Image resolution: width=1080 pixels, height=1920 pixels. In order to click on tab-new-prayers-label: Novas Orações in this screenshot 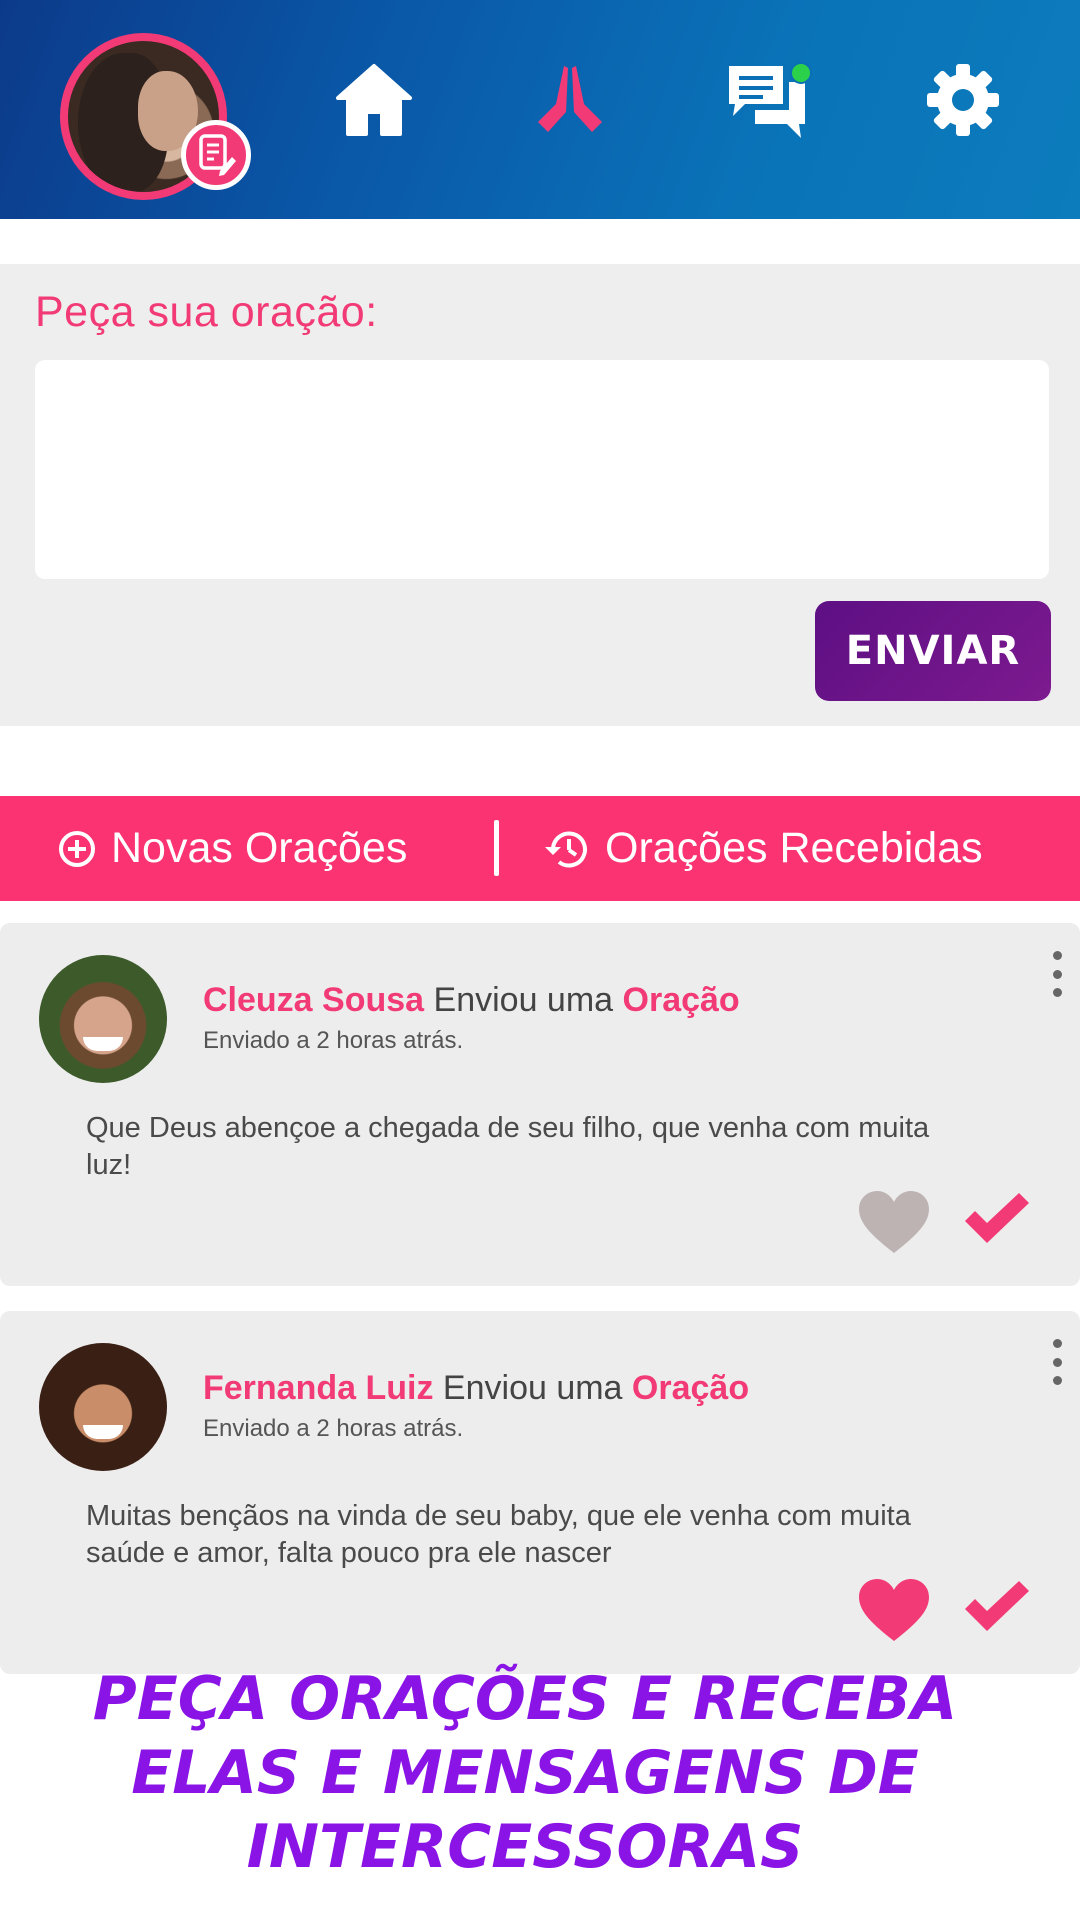, I will do `click(259, 848)`.